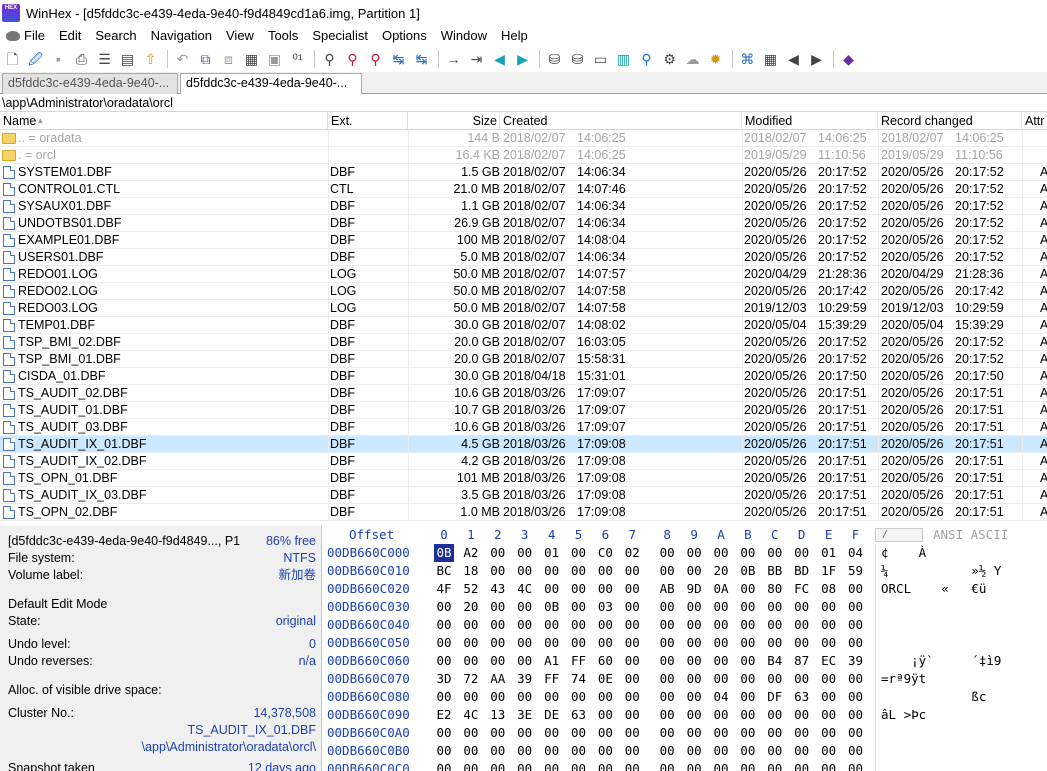 The image size is (1047, 771). I want to click on hex-cursor-byte: 0B, so click(444, 553).